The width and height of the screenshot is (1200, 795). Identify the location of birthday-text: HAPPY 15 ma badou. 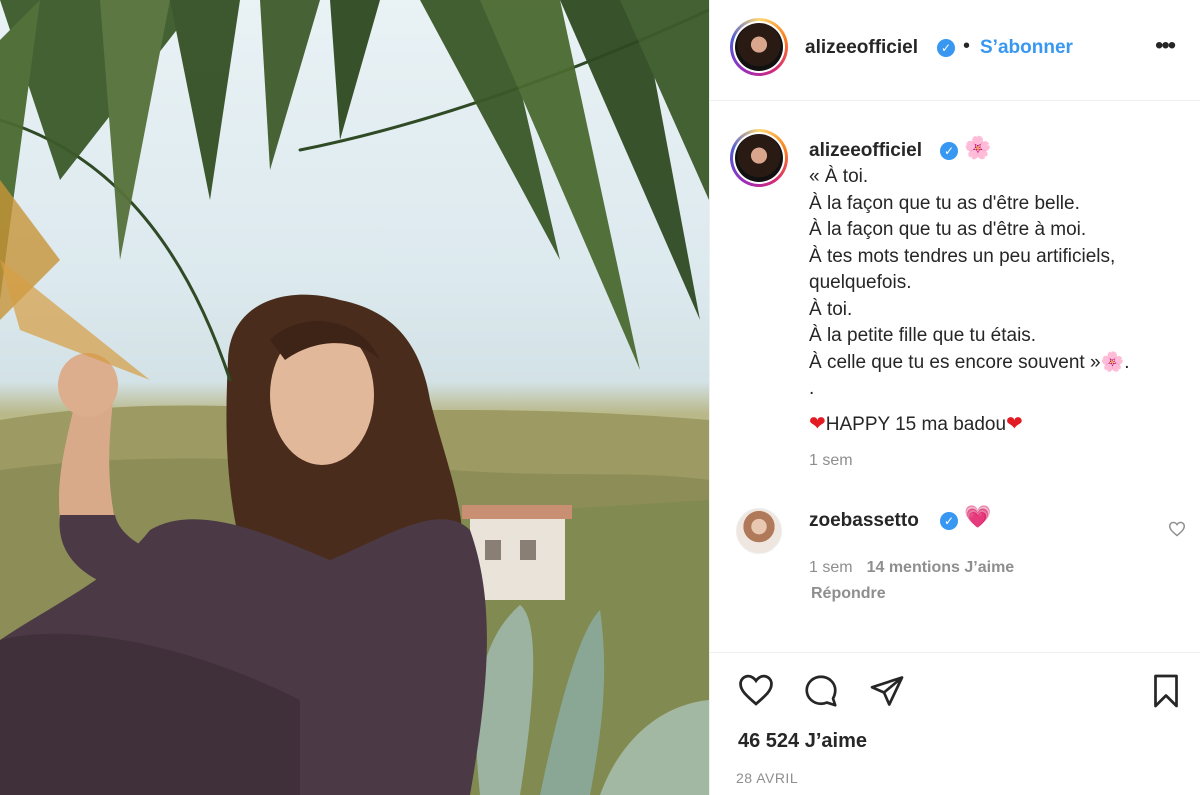
(916, 424).